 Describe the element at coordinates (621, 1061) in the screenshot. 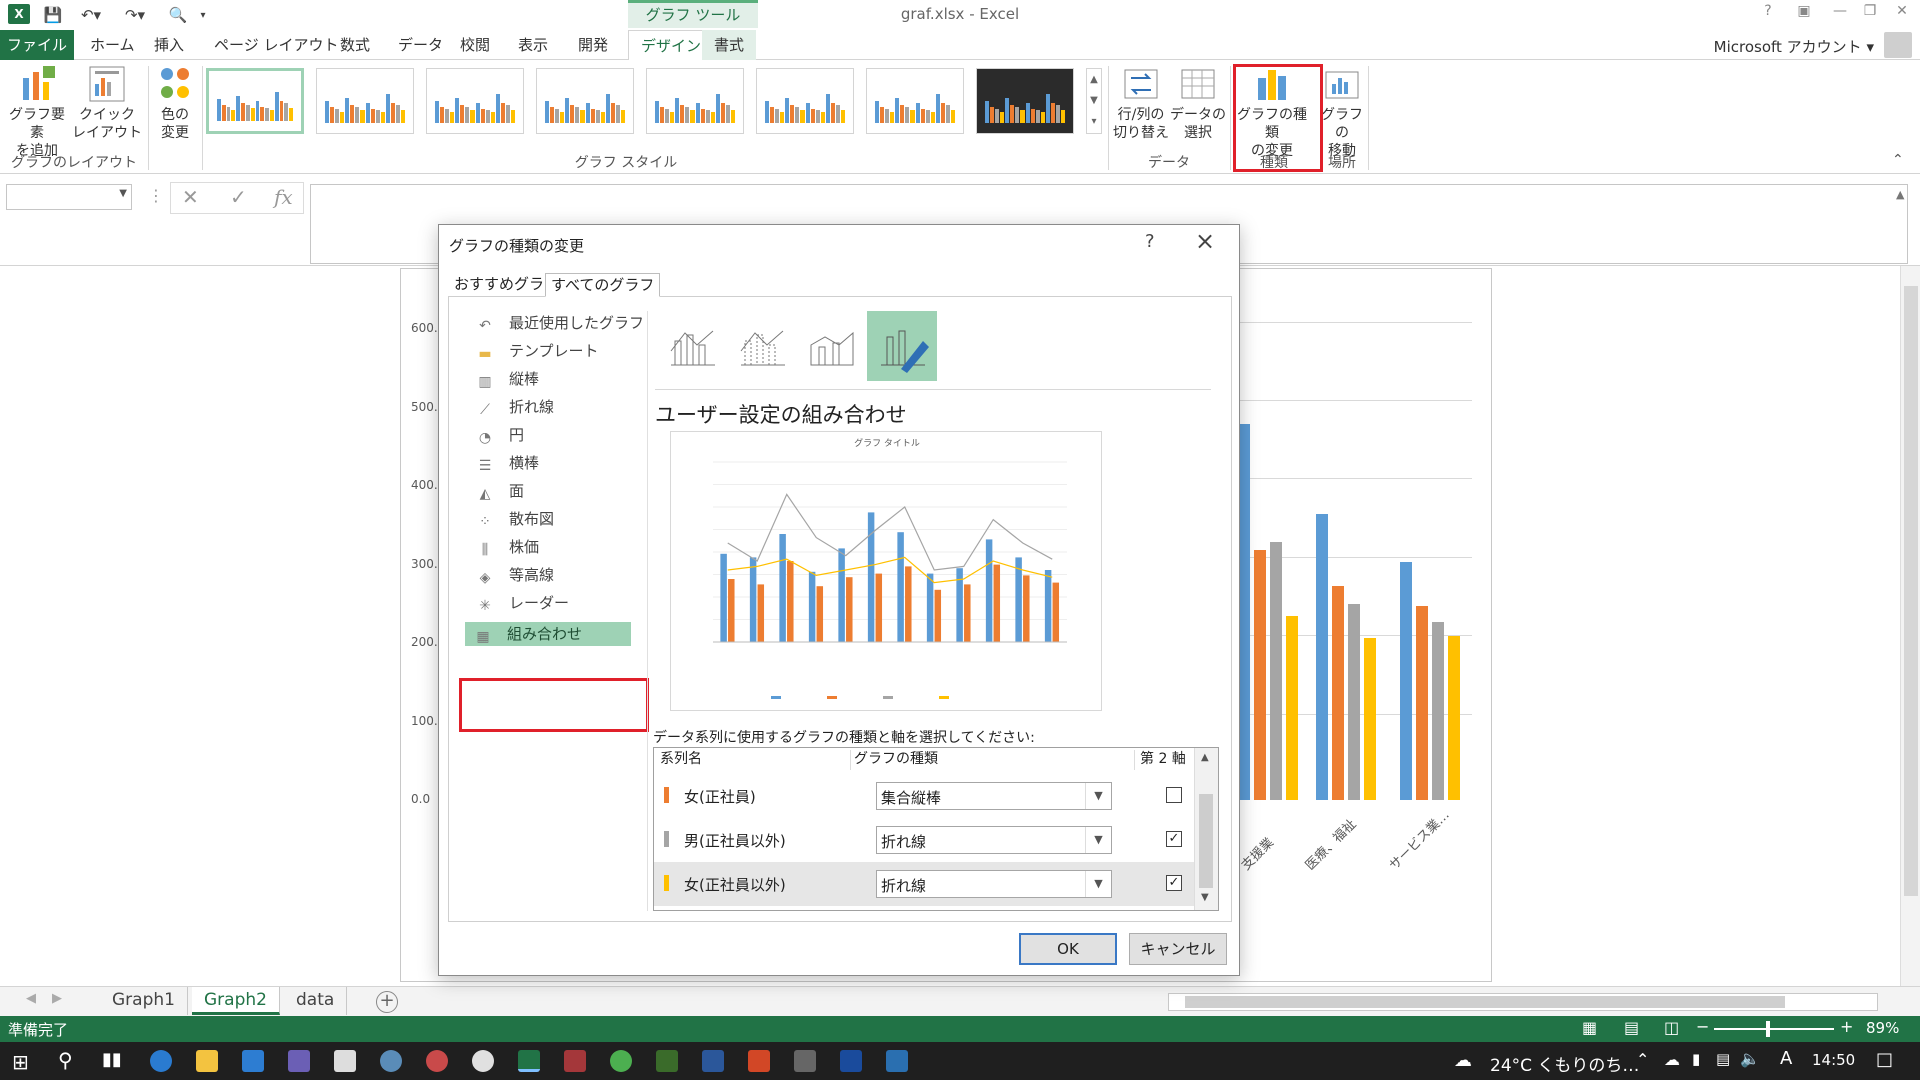

I see `chrome-icon` at that location.